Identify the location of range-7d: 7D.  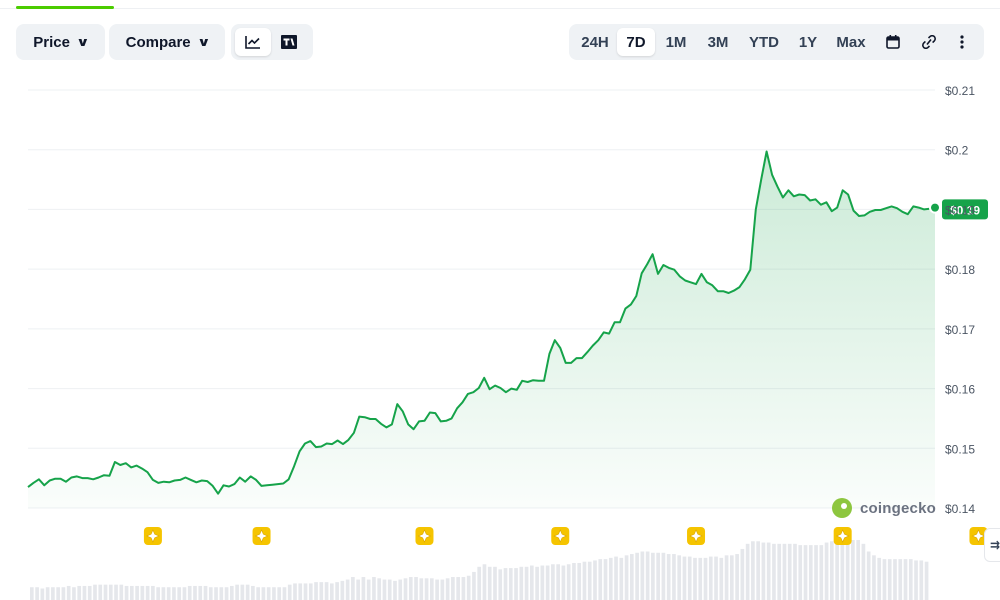
(636, 42).